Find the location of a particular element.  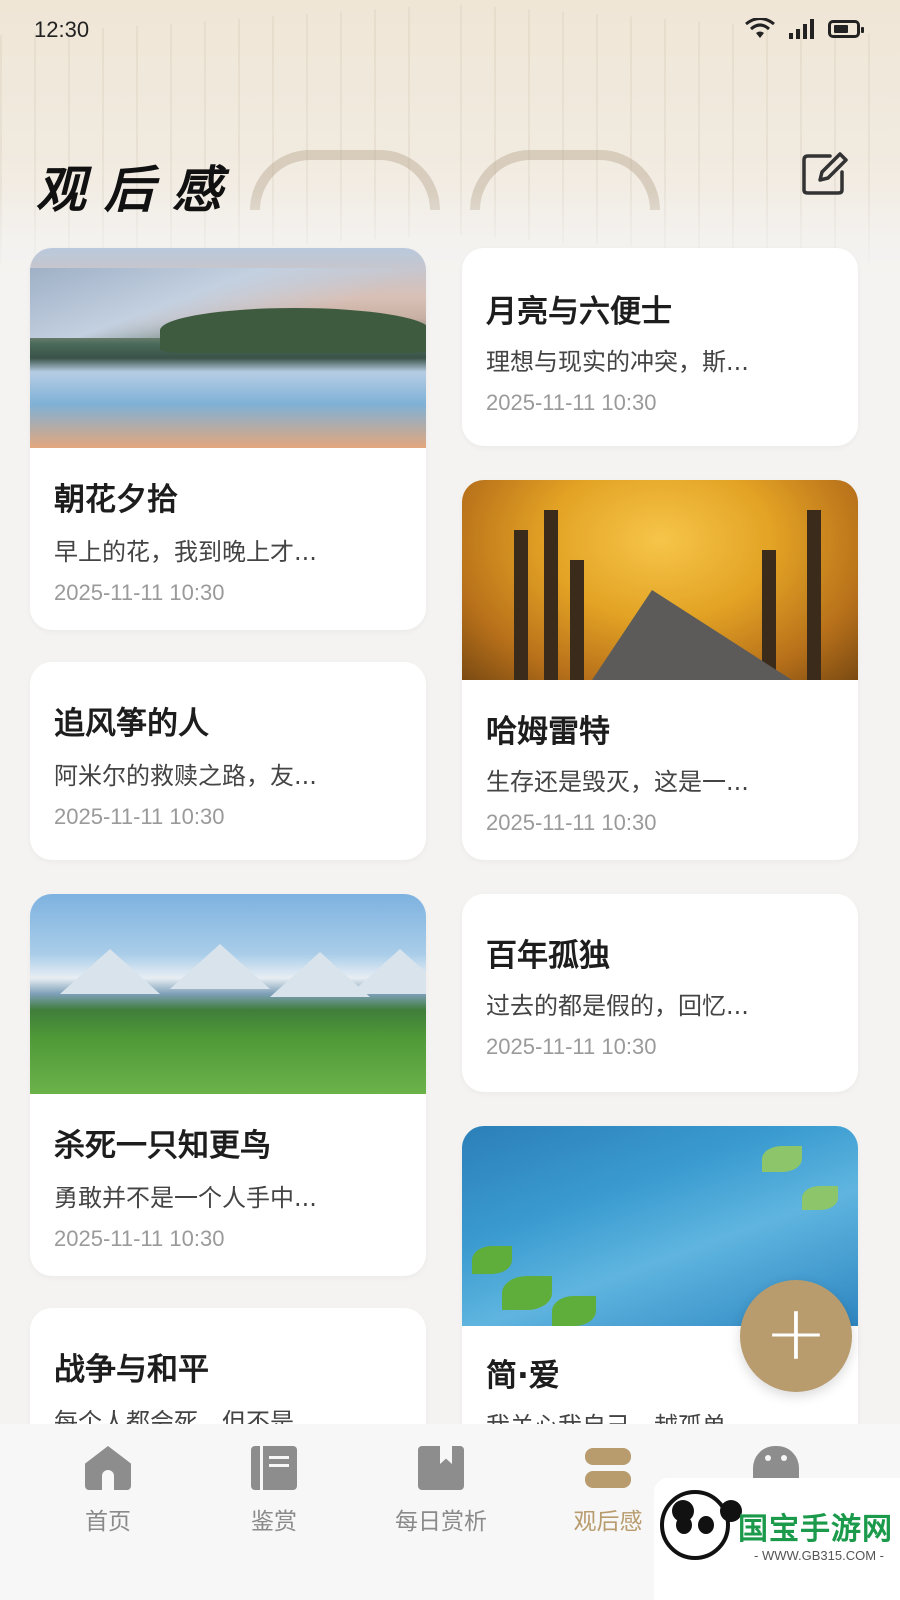

tab-home: 首页 is located at coordinates (108, 1491).